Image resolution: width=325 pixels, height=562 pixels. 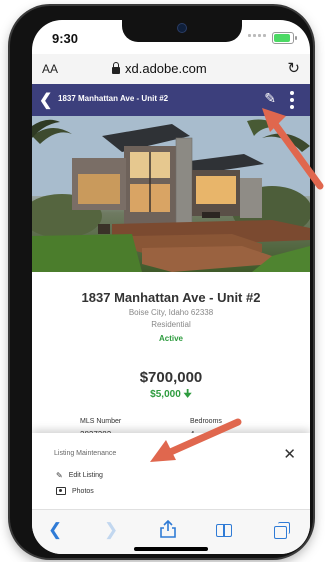 What do you see at coordinates (171, 377) in the screenshot?
I see `listing-price: $700,000` at bounding box center [171, 377].